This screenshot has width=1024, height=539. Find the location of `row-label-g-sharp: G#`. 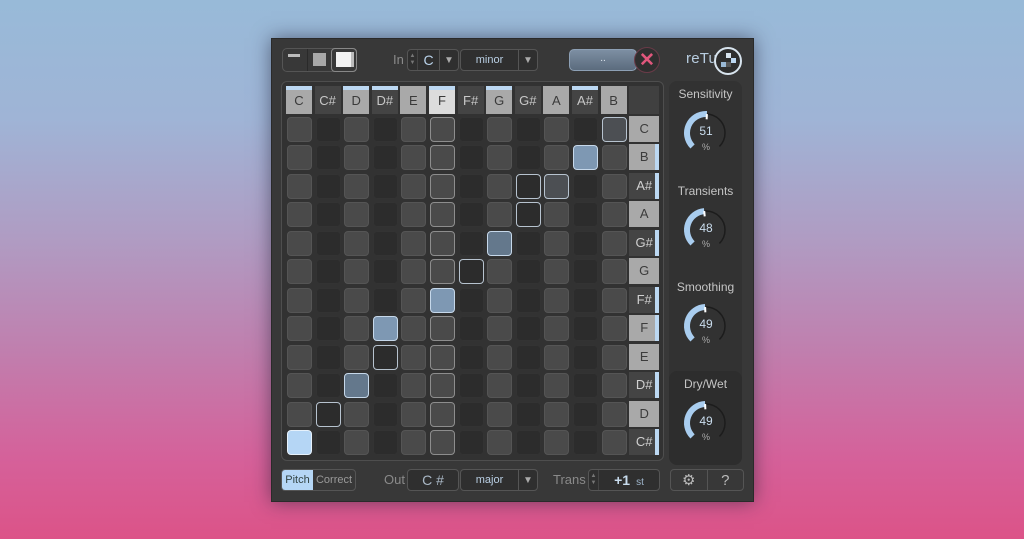

row-label-g-sharp: G# is located at coordinates (644, 242).